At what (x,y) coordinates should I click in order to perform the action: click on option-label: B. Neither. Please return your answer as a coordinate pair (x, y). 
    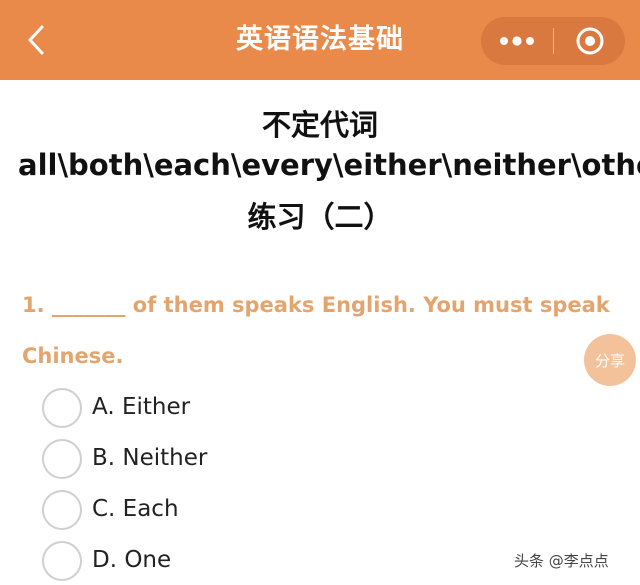
    Looking at the image, I should click on (150, 458).